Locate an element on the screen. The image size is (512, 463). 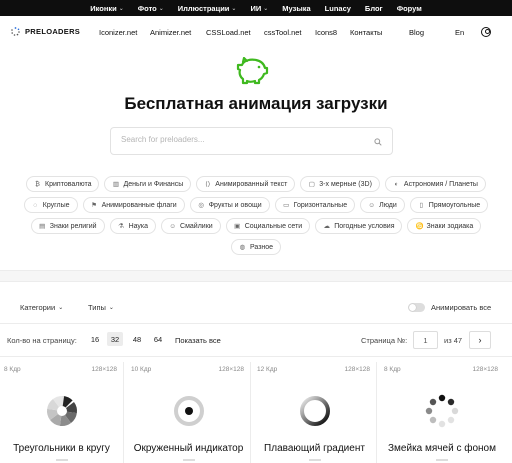
category-chip: ⚗ Наука is located at coordinates (133, 226).